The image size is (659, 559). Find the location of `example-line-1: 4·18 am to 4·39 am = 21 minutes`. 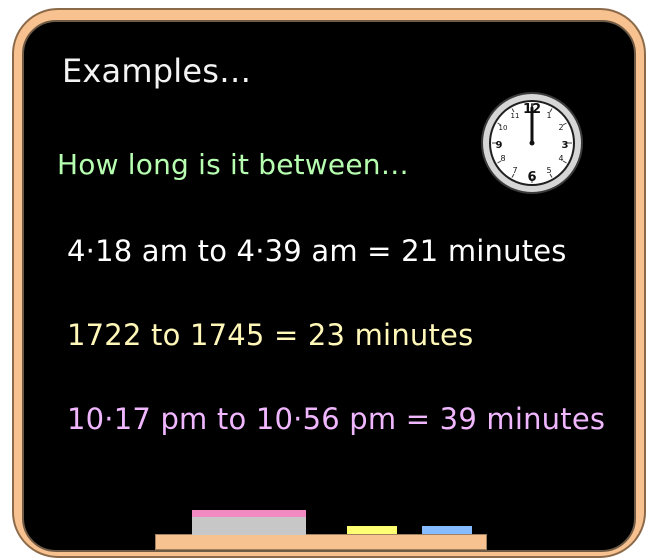

example-line-1: 4·18 am to 4·39 am = 21 minutes is located at coordinates (317, 251).